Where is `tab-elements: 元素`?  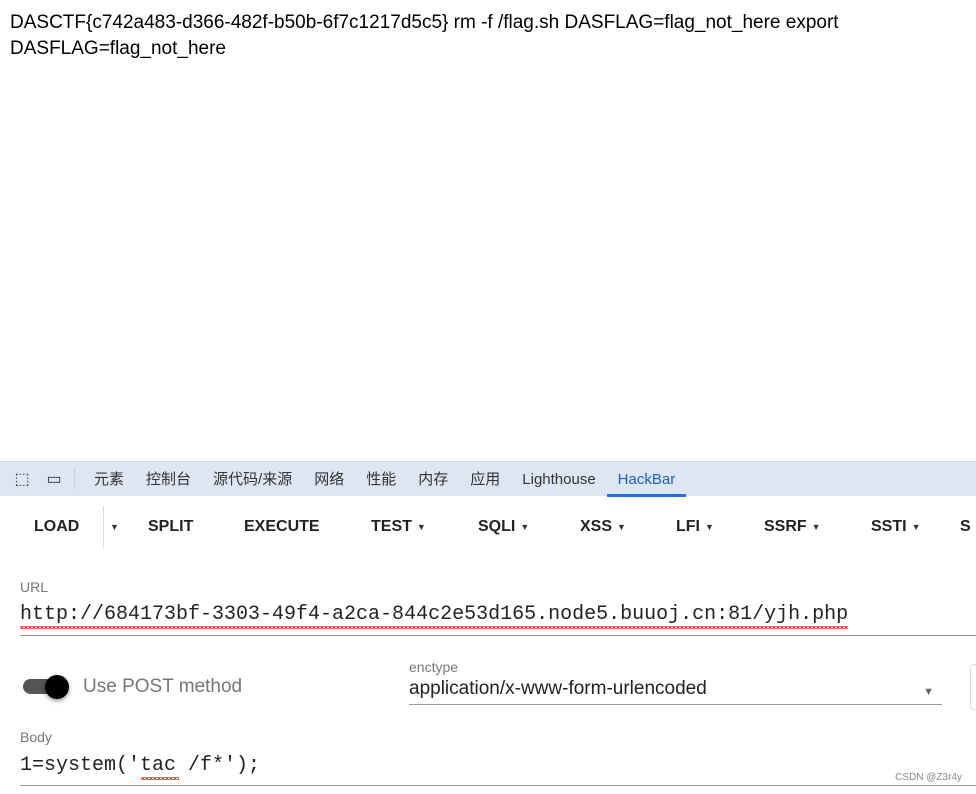 tab-elements: 元素 is located at coordinates (109, 479).